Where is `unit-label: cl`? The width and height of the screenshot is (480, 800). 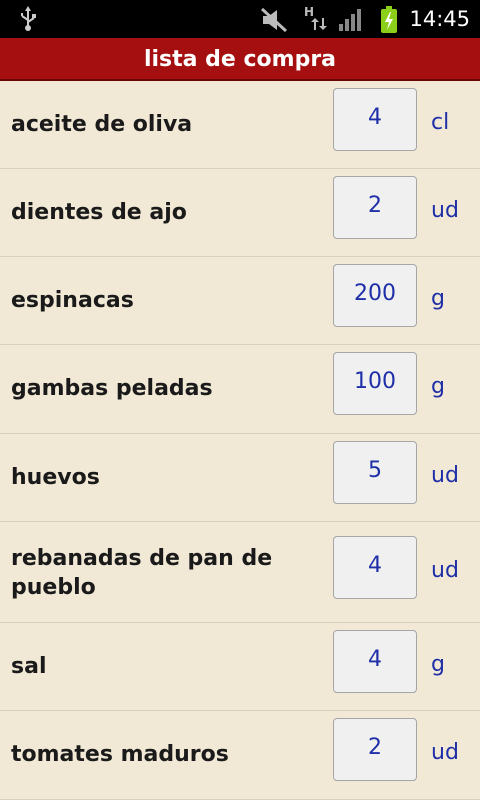 unit-label: cl is located at coordinates (440, 122).